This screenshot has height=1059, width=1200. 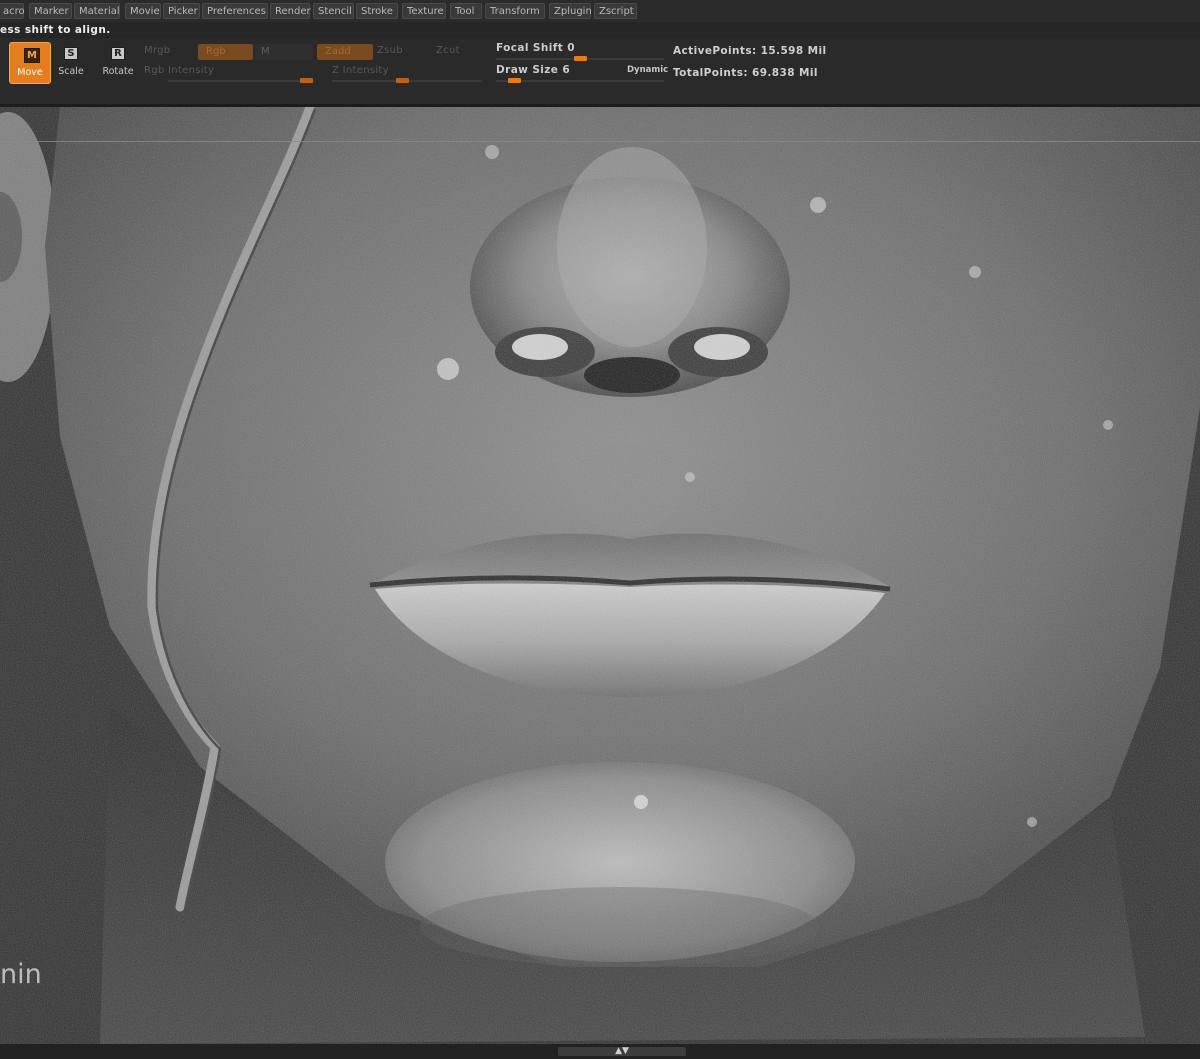 What do you see at coordinates (615, 11) in the screenshot?
I see `menu-zscript: Zscript` at bounding box center [615, 11].